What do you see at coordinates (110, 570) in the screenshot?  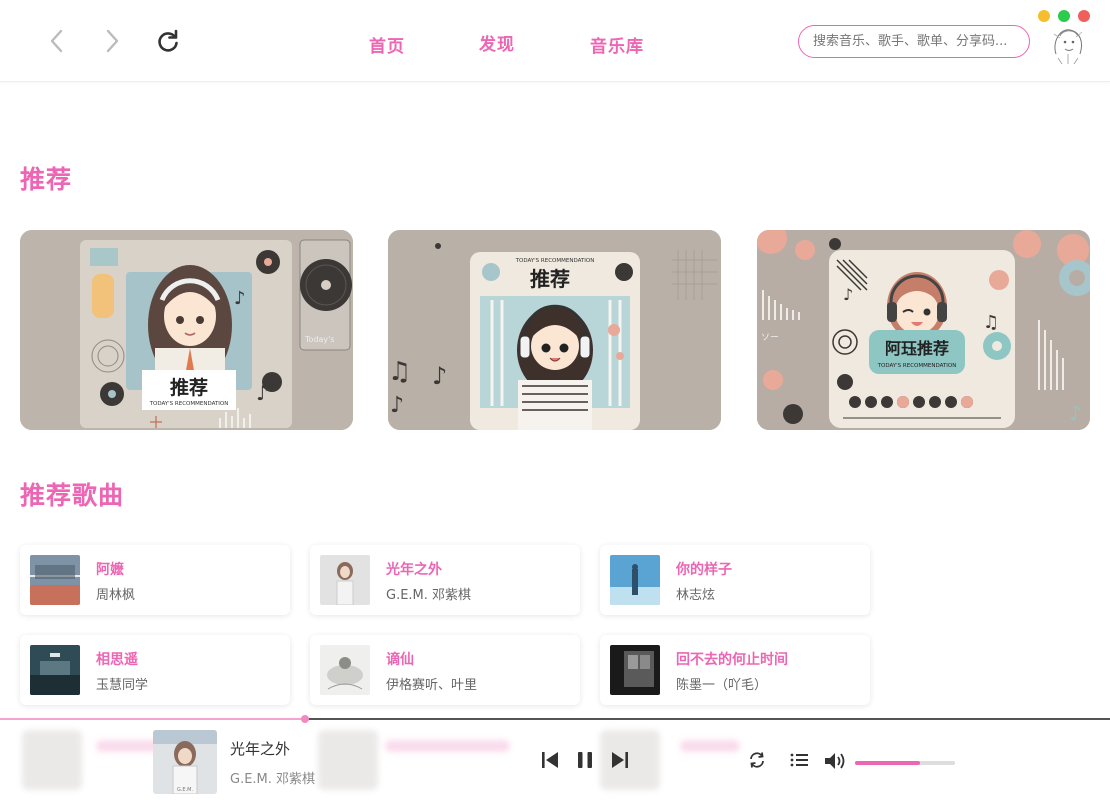 I see `song-title: 阿嬷` at bounding box center [110, 570].